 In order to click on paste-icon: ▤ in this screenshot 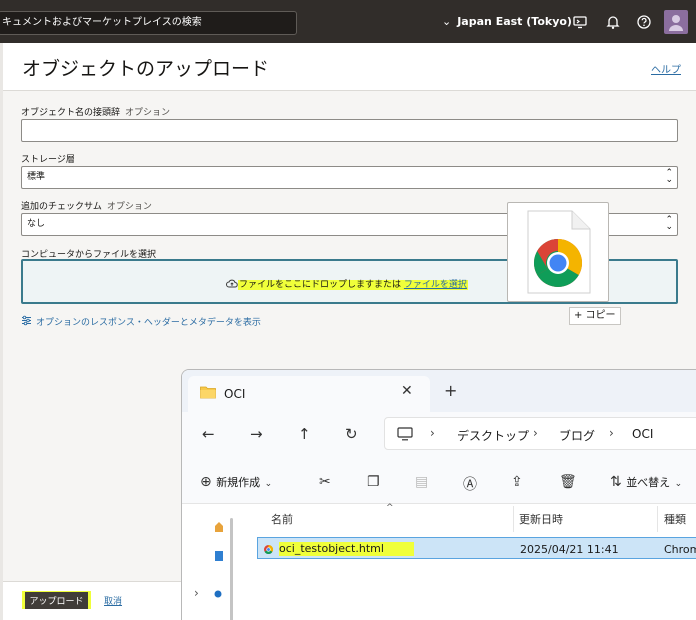, I will do `click(421, 482)`.